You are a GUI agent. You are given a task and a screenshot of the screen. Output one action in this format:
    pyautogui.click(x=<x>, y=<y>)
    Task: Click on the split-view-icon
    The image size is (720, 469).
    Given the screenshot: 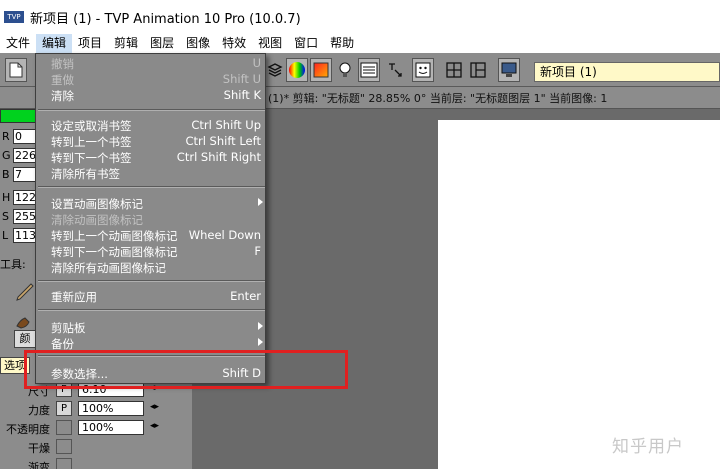 What is the action you would take?
    pyautogui.click(x=478, y=70)
    